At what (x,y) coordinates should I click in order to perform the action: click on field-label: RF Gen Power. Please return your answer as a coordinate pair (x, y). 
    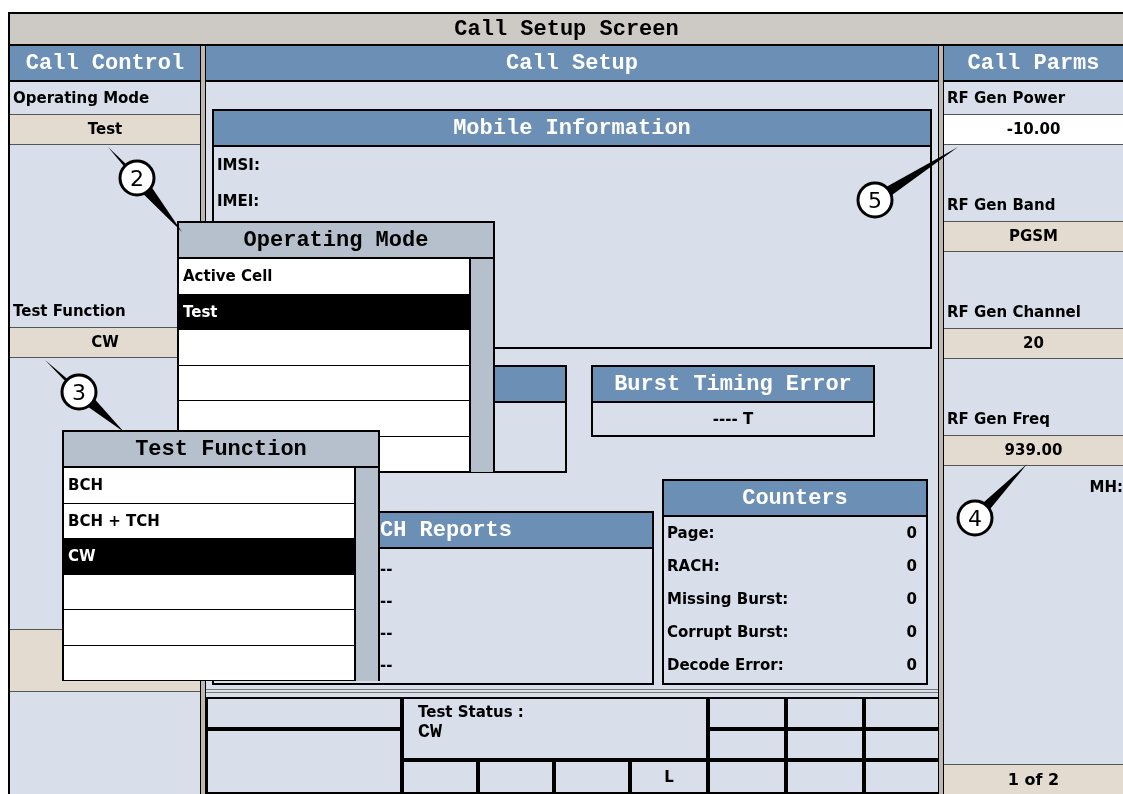
    Looking at the image, I should click on (1006, 98).